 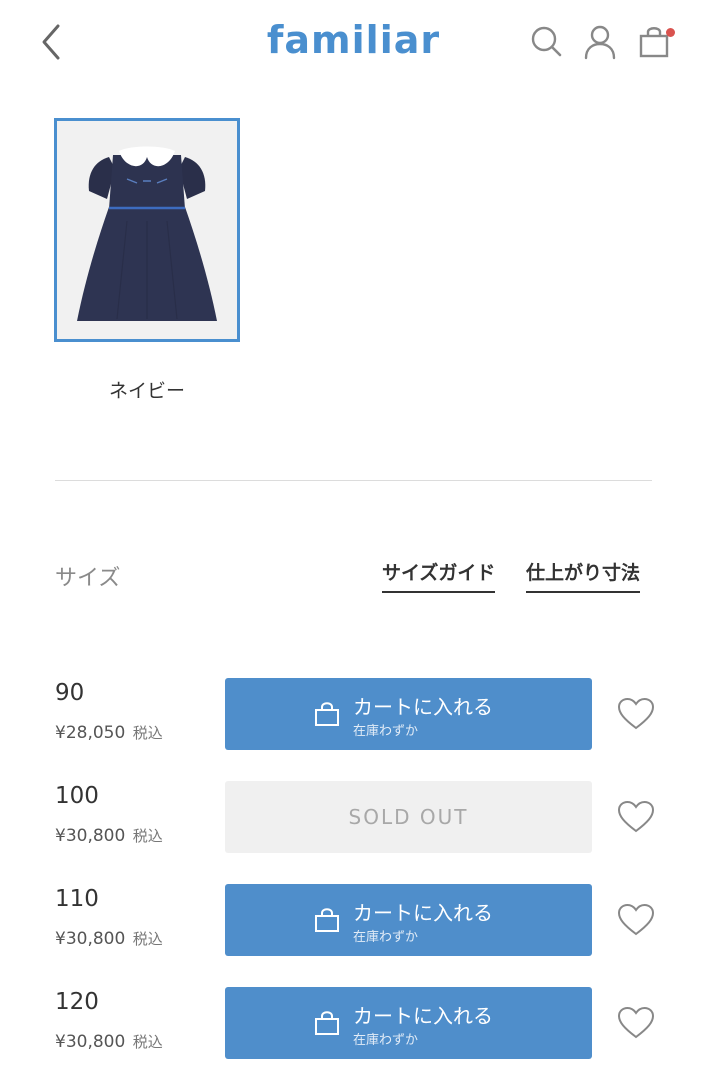 I want to click on size-number: 90, so click(x=70, y=693).